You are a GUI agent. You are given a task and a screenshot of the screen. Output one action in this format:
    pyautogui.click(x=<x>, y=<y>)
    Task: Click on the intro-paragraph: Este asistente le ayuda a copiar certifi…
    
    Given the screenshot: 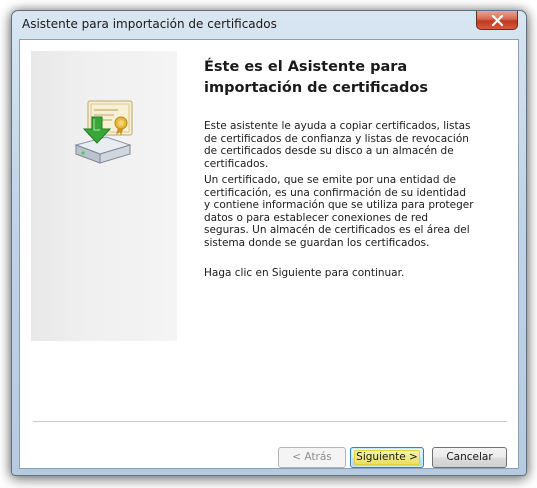 What is the action you would take?
    pyautogui.click(x=337, y=145)
    